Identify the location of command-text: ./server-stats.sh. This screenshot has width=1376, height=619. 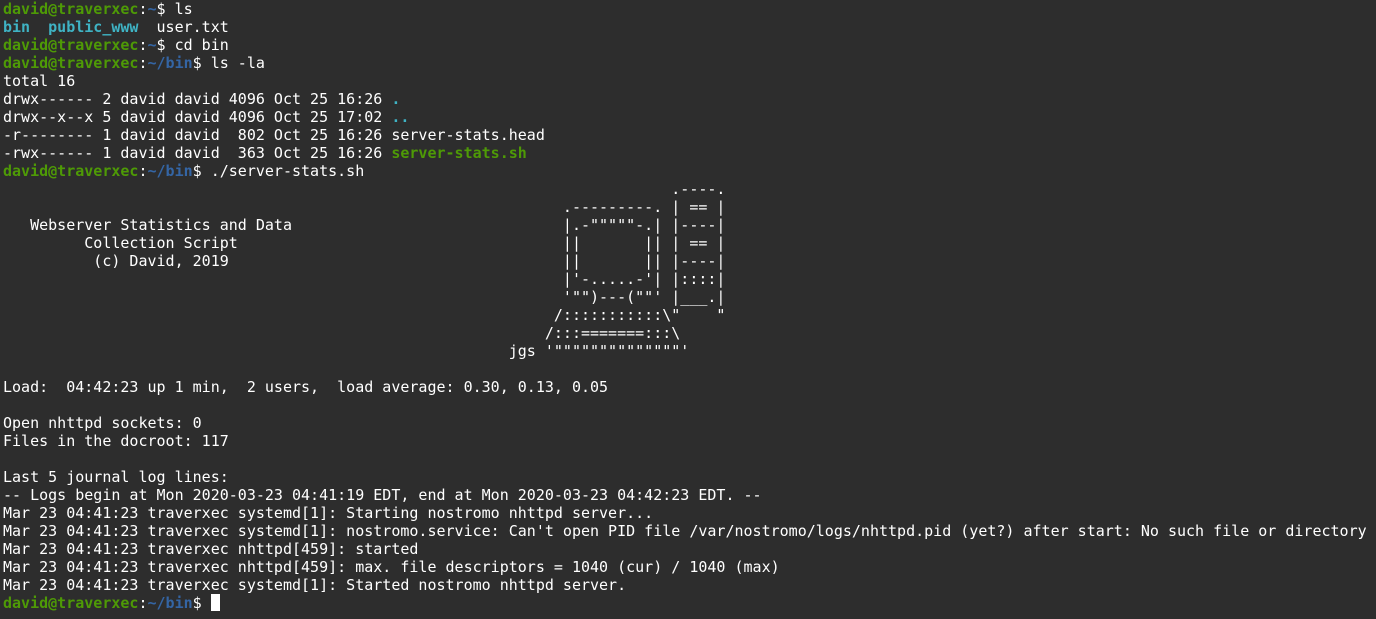
(287, 171).